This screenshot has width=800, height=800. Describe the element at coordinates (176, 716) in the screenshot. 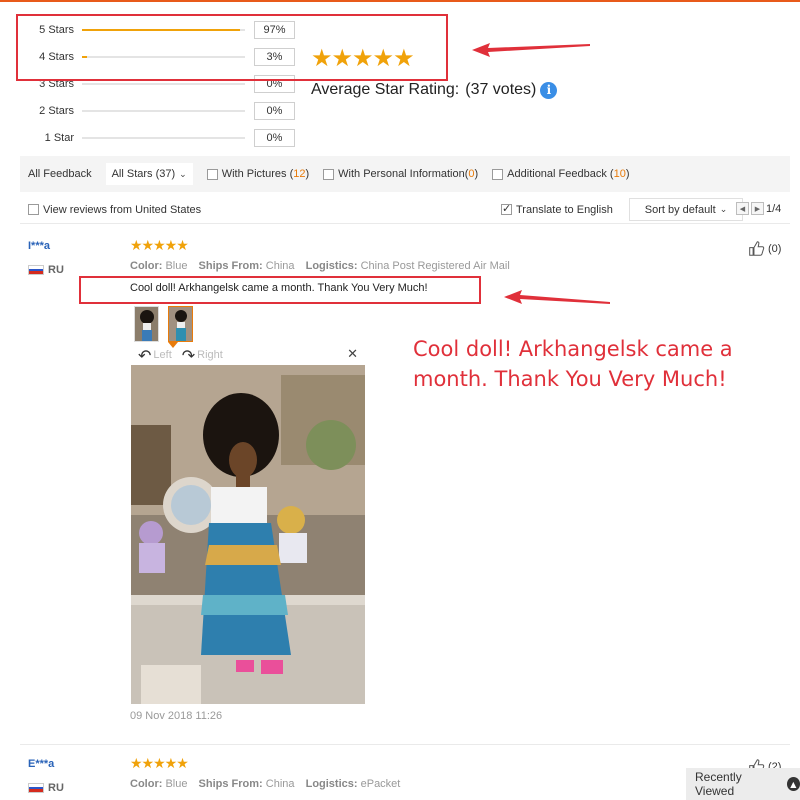

I see `review-date: 09 Nov 2018 11:26` at that location.